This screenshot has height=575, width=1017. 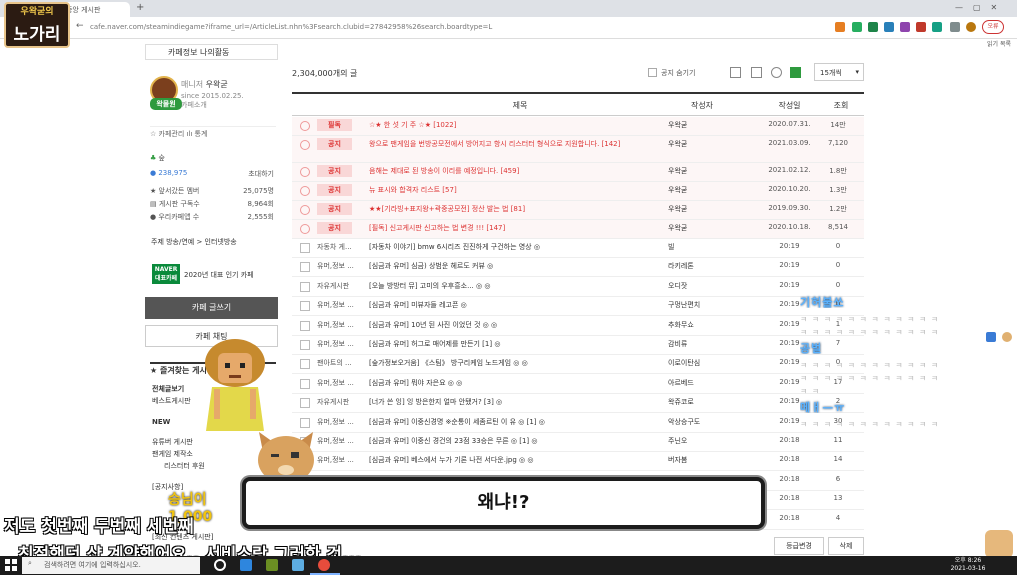 I want to click on post-title: [오늘 방방터 뮤] 고미의 우후흥소... ◎ ◎, so click(x=519, y=286).